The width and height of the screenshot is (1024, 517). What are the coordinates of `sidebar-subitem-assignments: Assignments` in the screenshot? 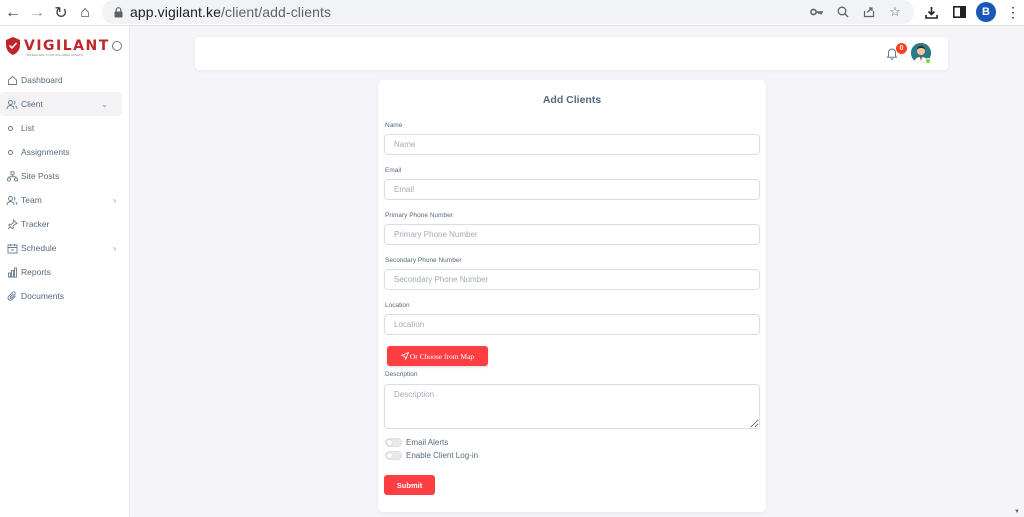 It's located at (65, 152).